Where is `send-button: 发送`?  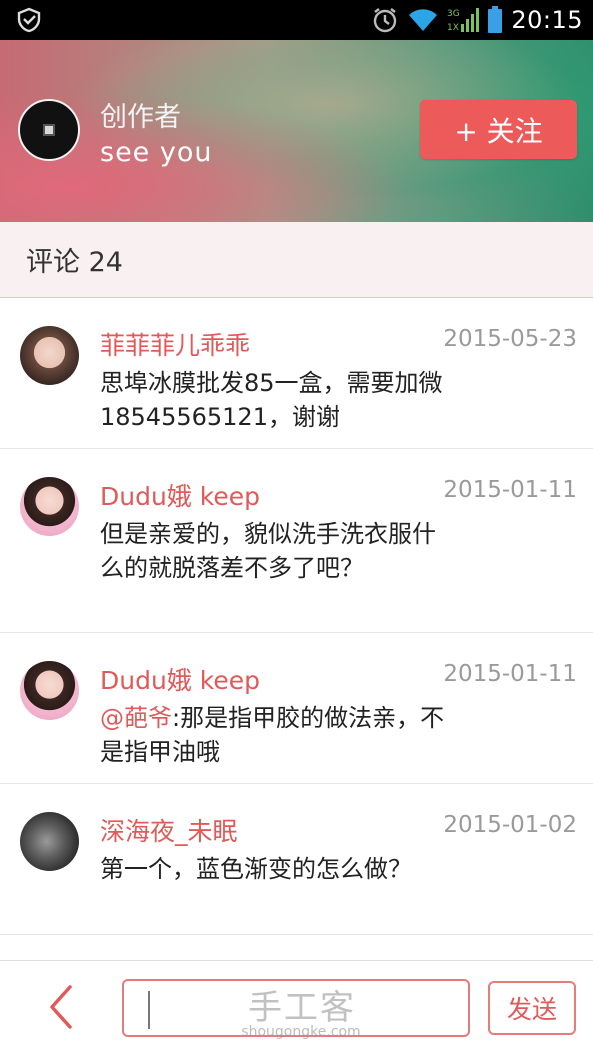 send-button: 发送 is located at coordinates (532, 1008).